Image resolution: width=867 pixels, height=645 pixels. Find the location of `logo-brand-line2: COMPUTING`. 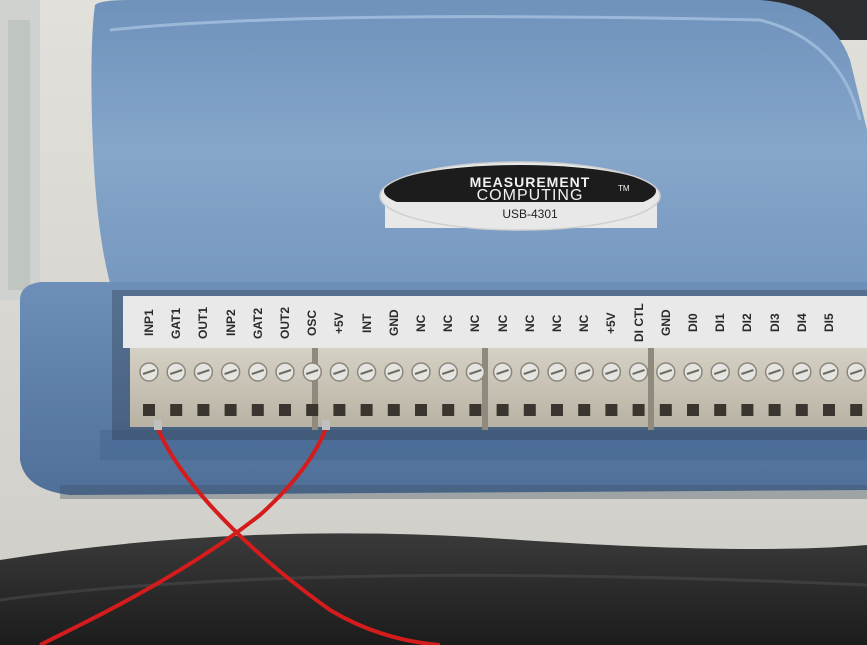

logo-brand-line2: COMPUTING is located at coordinates (530, 195).